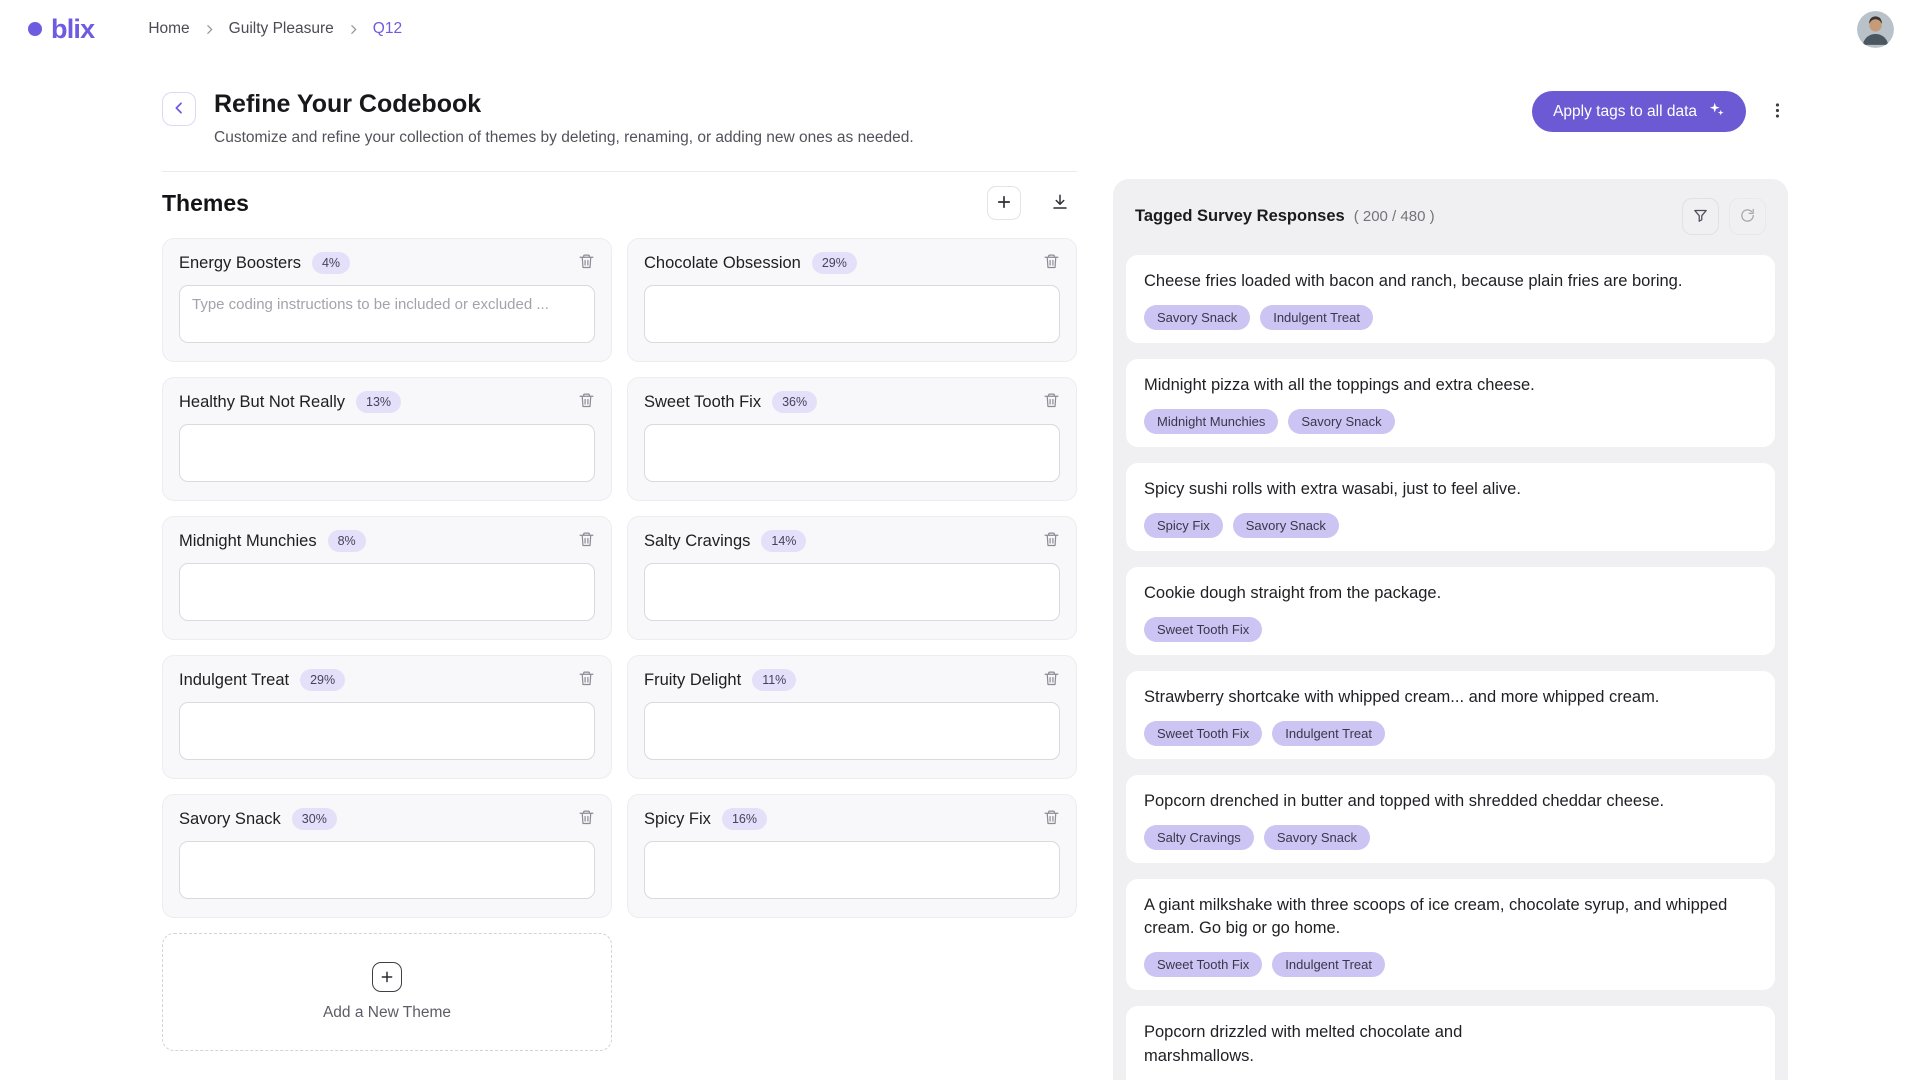 Image resolution: width=1920 pixels, height=1080 pixels. What do you see at coordinates (35, 29) in the screenshot?
I see `logo-ring-icon` at bounding box center [35, 29].